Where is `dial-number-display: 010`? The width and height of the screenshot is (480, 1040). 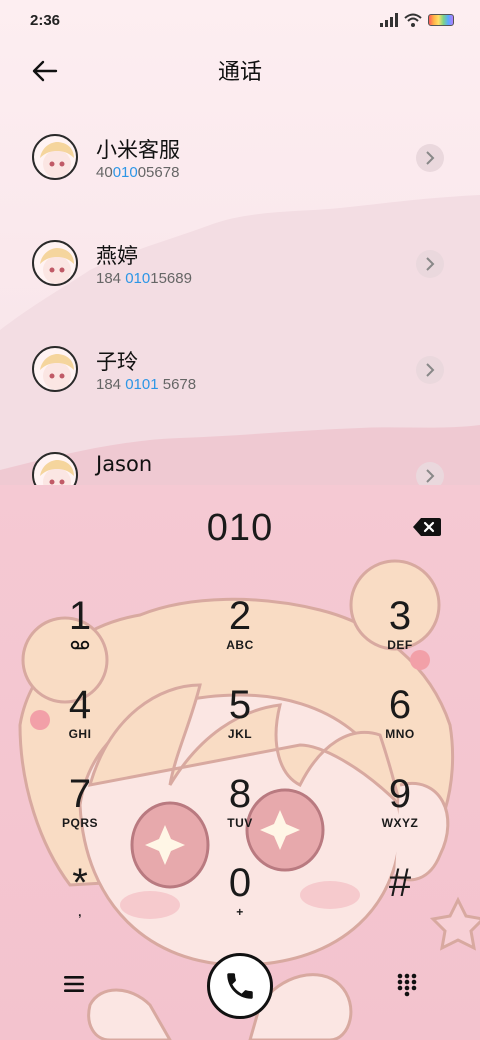
dial-number-display: 010 is located at coordinates (240, 528).